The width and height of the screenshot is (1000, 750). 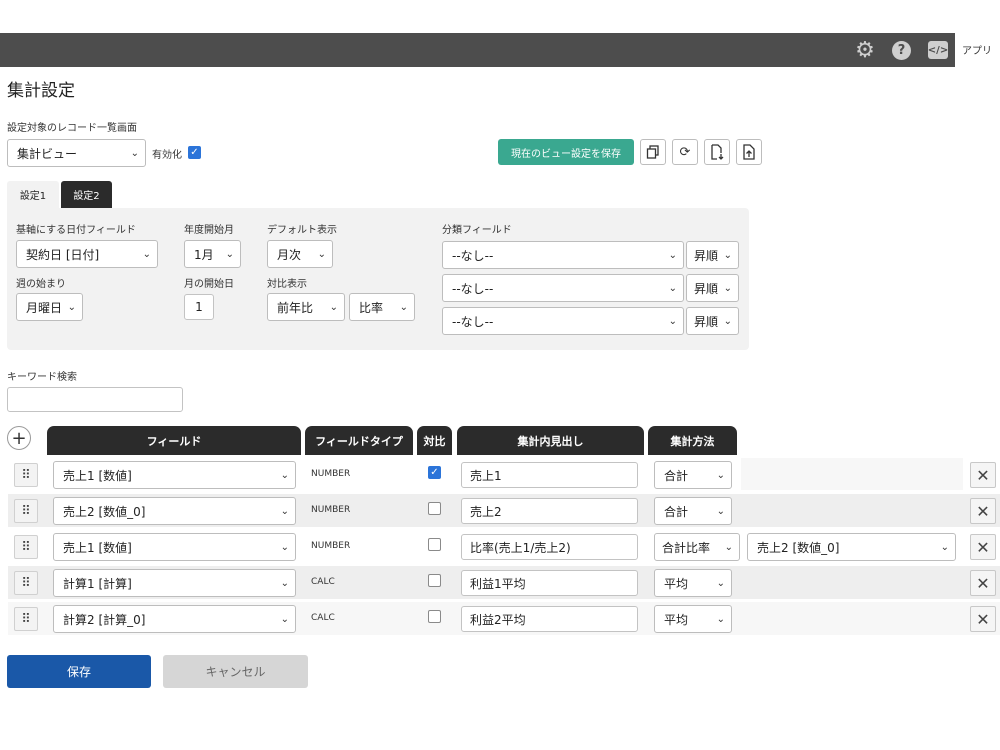 I want to click on row-compare-checkbox: ✓, so click(x=434, y=472).